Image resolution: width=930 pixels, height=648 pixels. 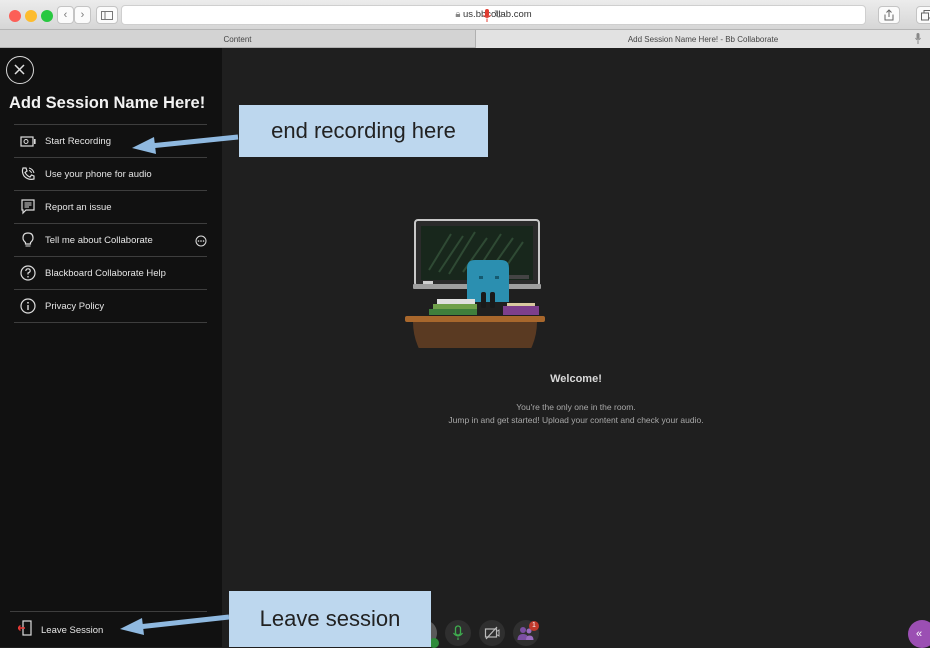 I want to click on reload-icon: ↻, so click(x=498, y=14).